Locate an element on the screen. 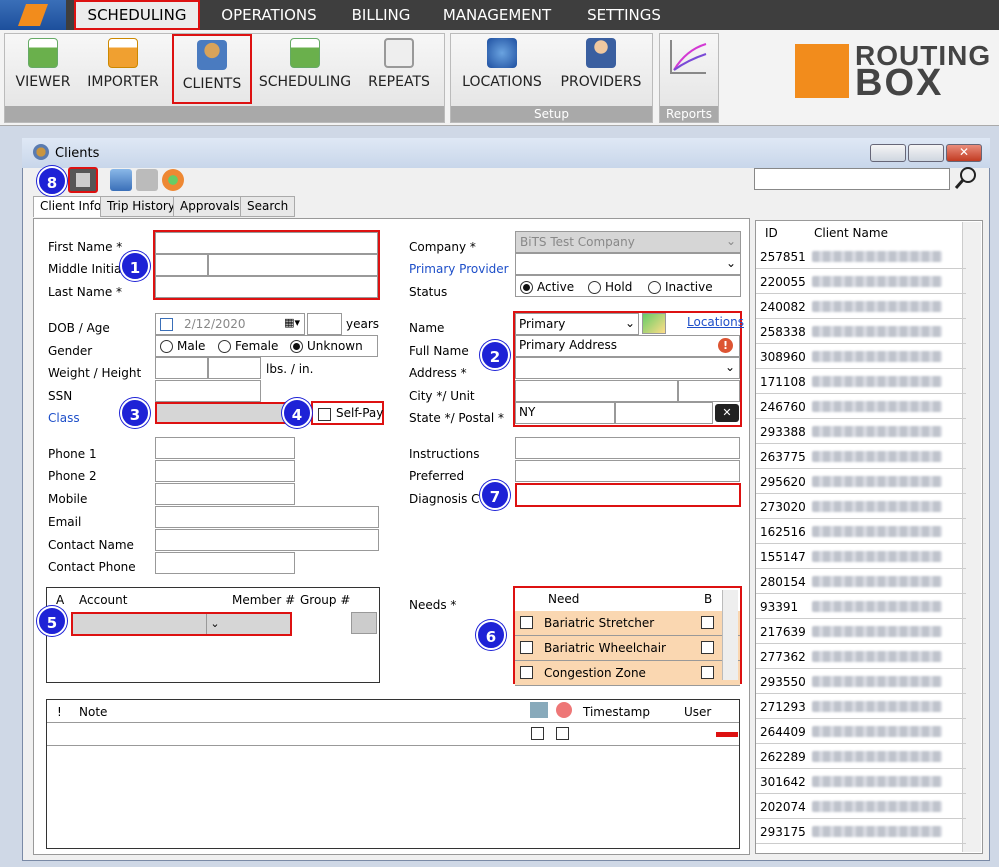 The width and height of the screenshot is (999, 867). first-name-field is located at coordinates (266, 243).